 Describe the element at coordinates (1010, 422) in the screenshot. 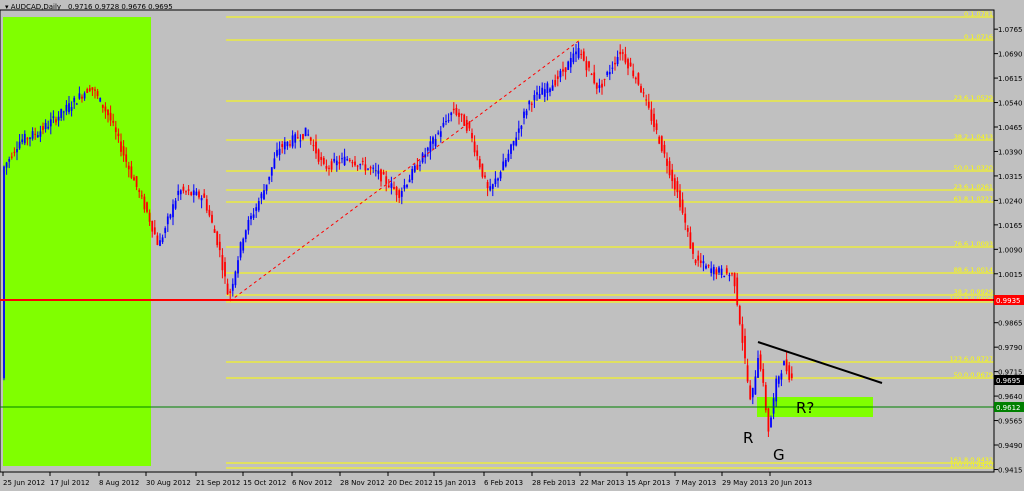

I see `price-label: 0.9565` at that location.